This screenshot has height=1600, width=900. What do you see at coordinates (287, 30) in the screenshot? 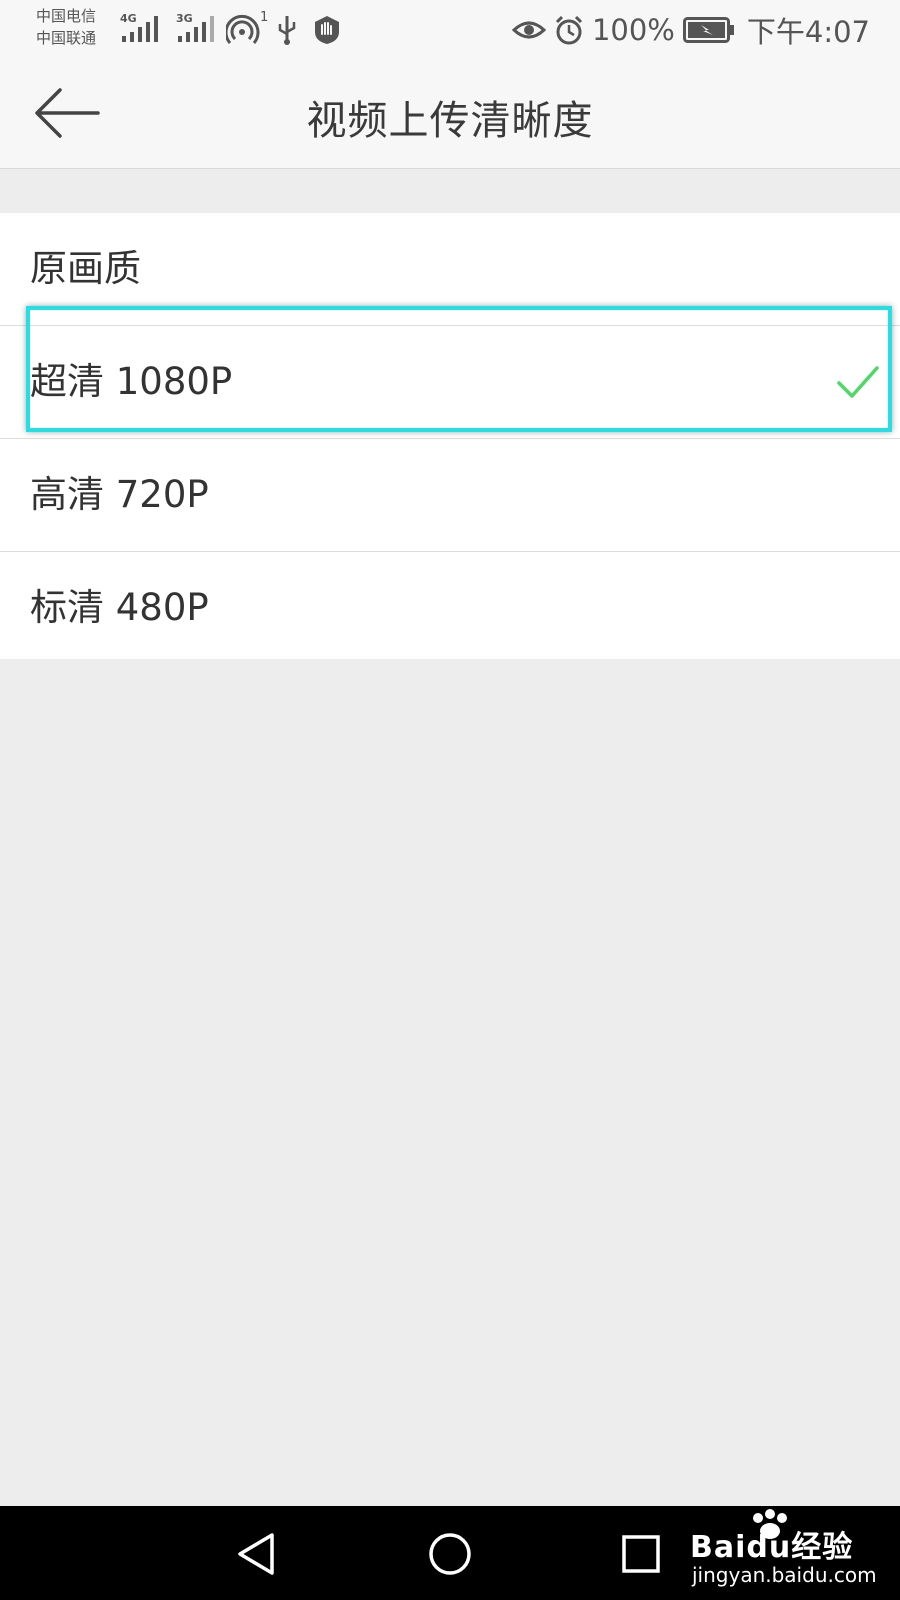
I see `usb-icon` at bounding box center [287, 30].